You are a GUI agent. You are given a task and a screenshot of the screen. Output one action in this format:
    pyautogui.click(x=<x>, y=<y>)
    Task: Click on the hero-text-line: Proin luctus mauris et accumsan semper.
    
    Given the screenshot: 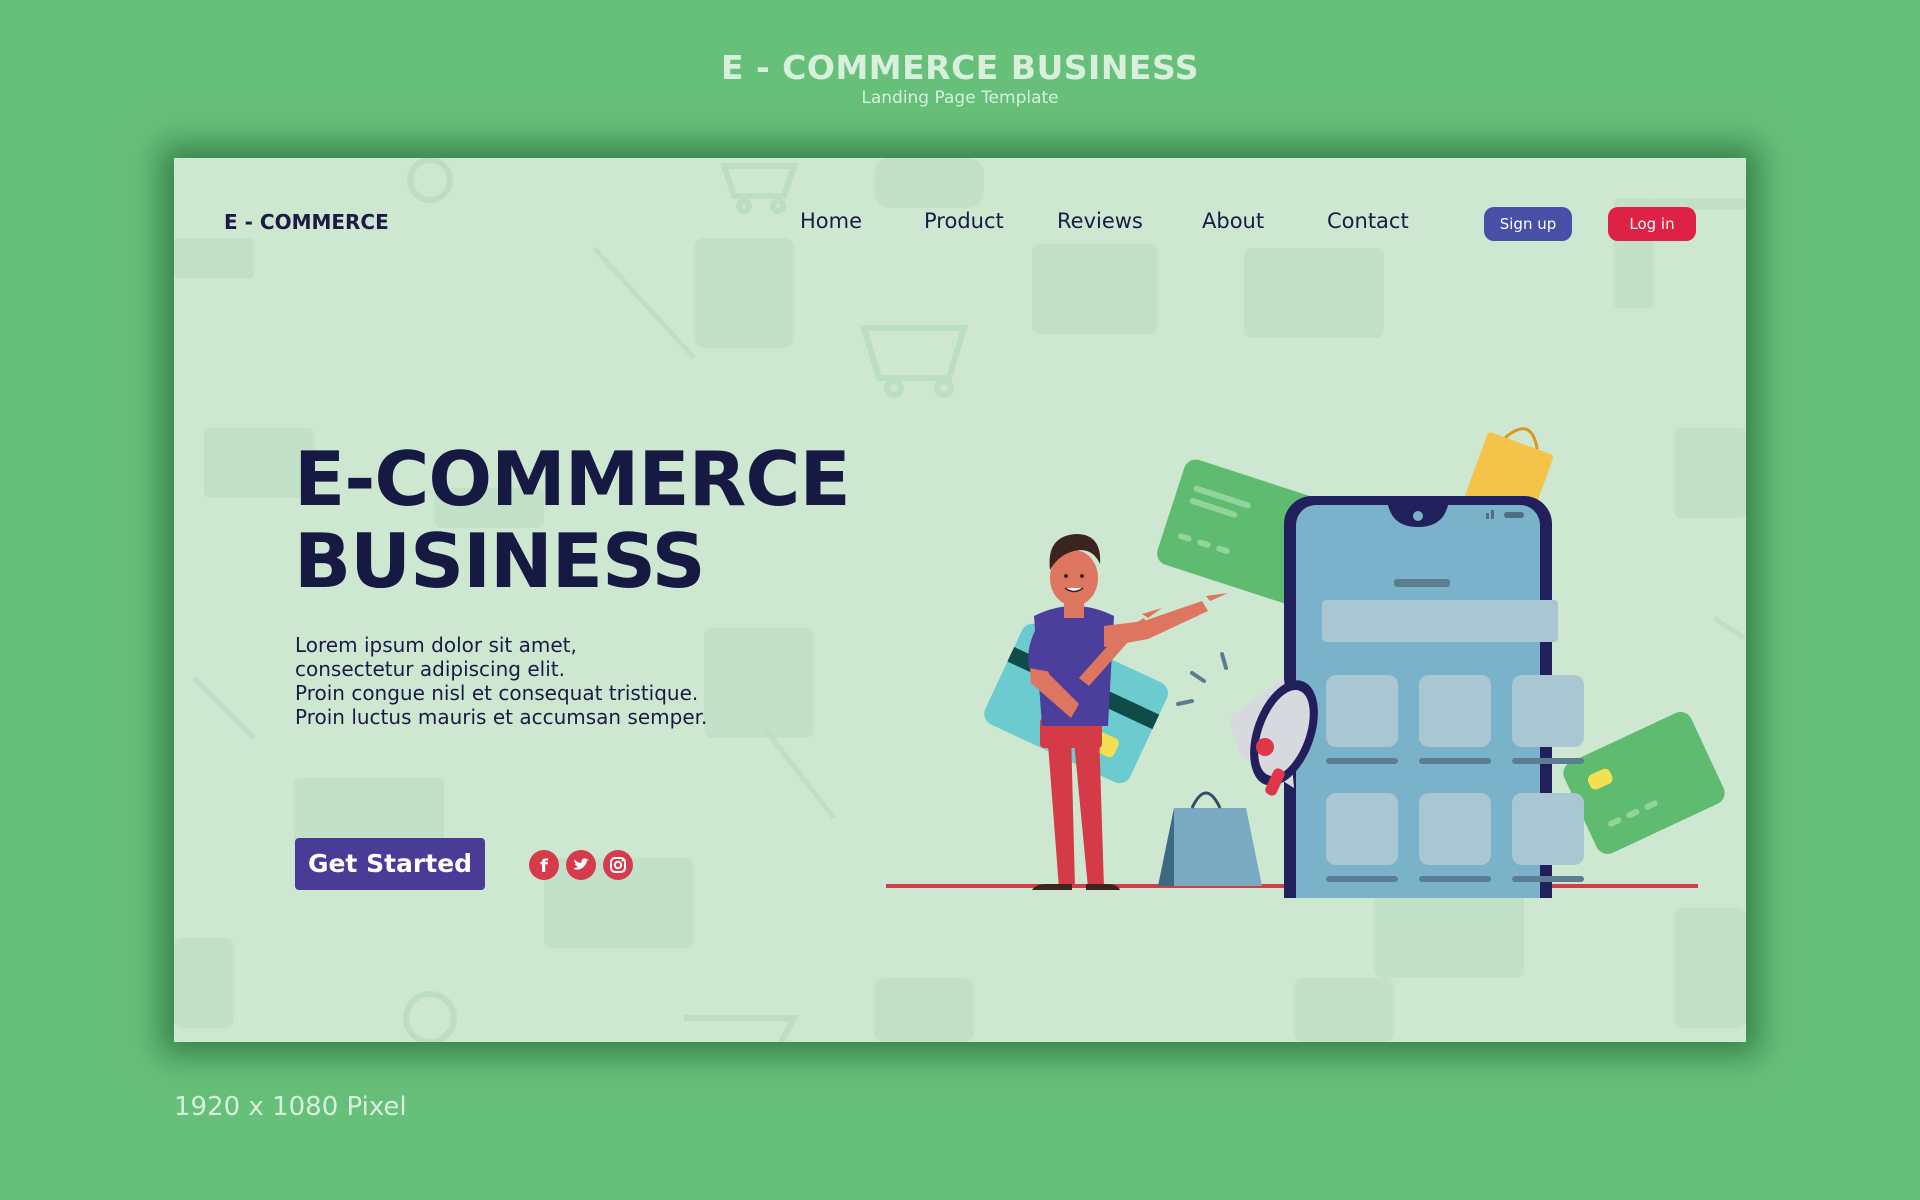 What is the action you would take?
    pyautogui.click(x=501, y=717)
    